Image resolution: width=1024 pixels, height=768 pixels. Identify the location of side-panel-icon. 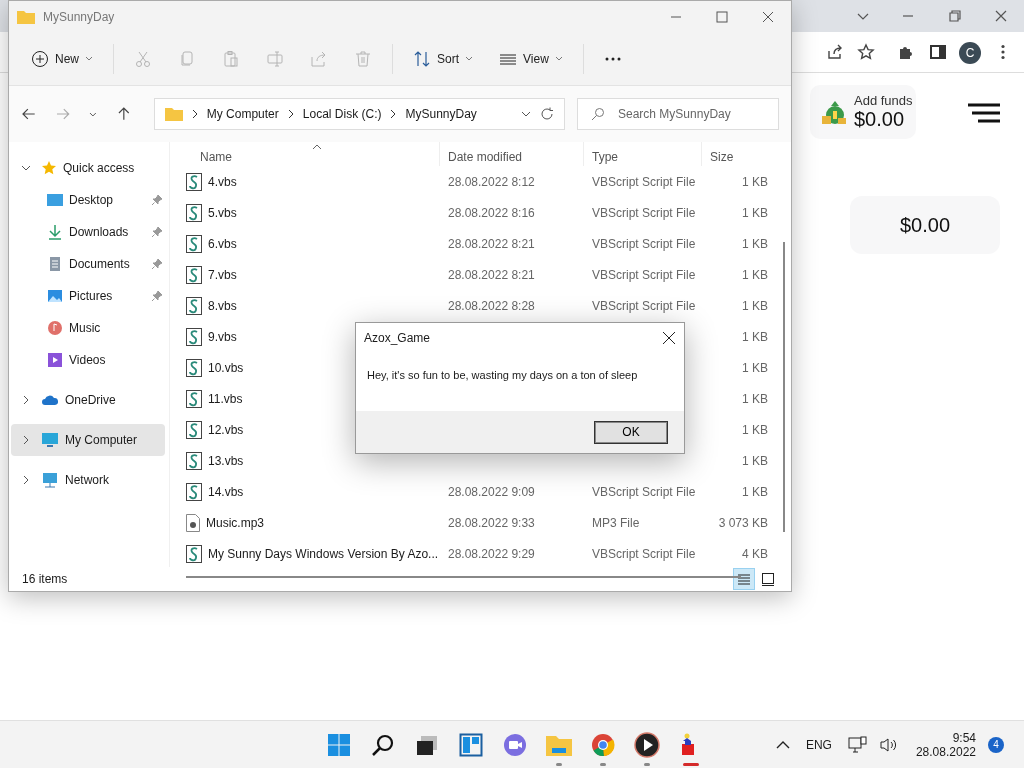
(938, 52).